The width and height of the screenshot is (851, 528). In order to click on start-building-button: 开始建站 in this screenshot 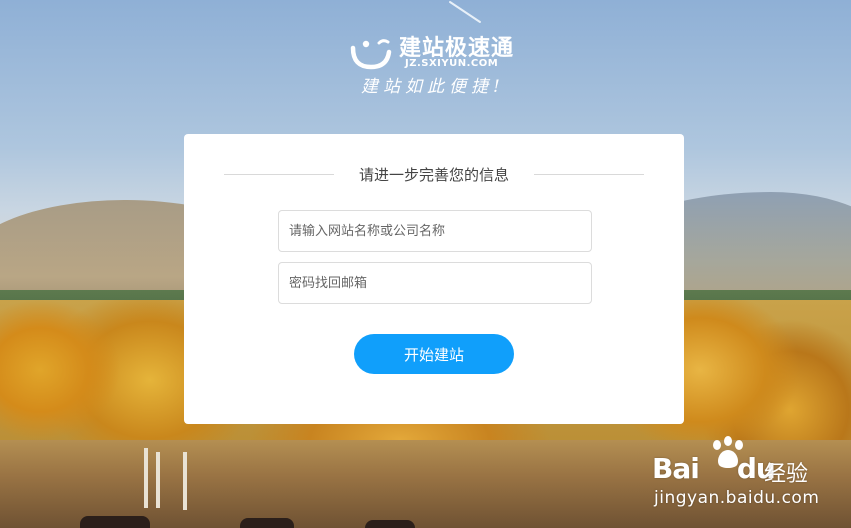, I will do `click(434, 354)`.